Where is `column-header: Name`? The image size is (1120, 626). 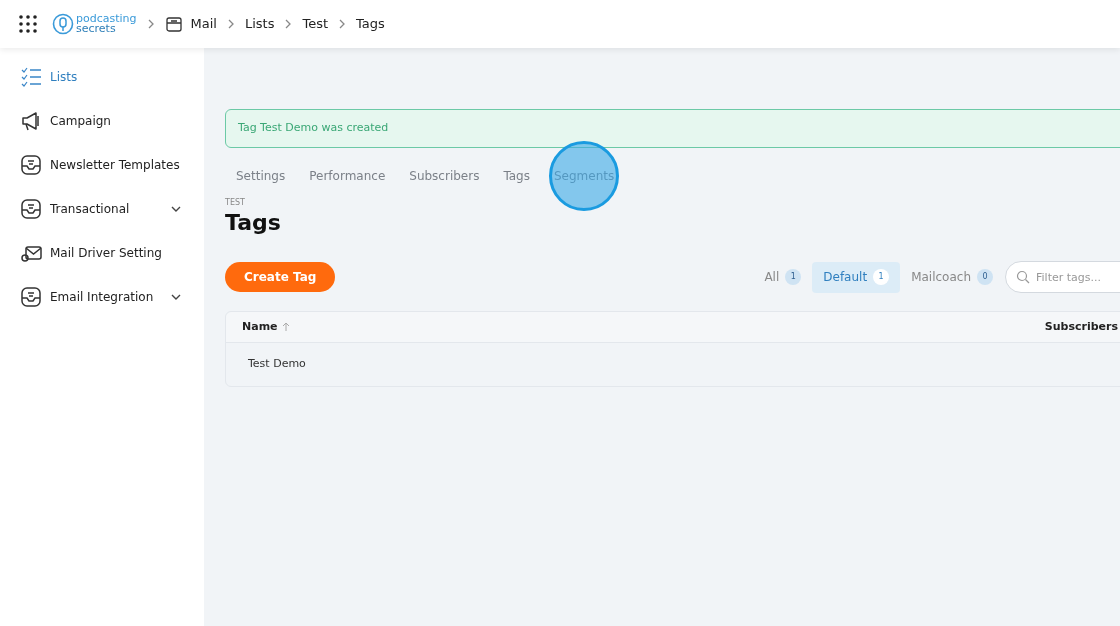
column-header: Name is located at coordinates (643, 327).